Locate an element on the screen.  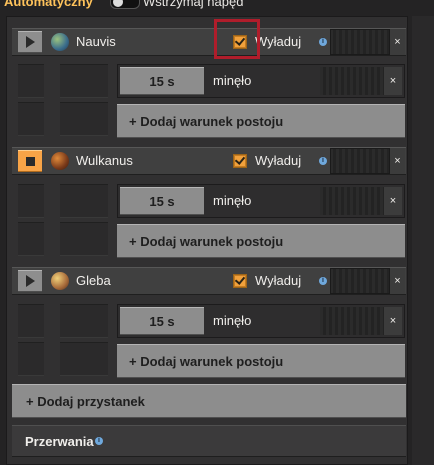
interrupts-label: Przerwania is located at coordinates (59, 441).